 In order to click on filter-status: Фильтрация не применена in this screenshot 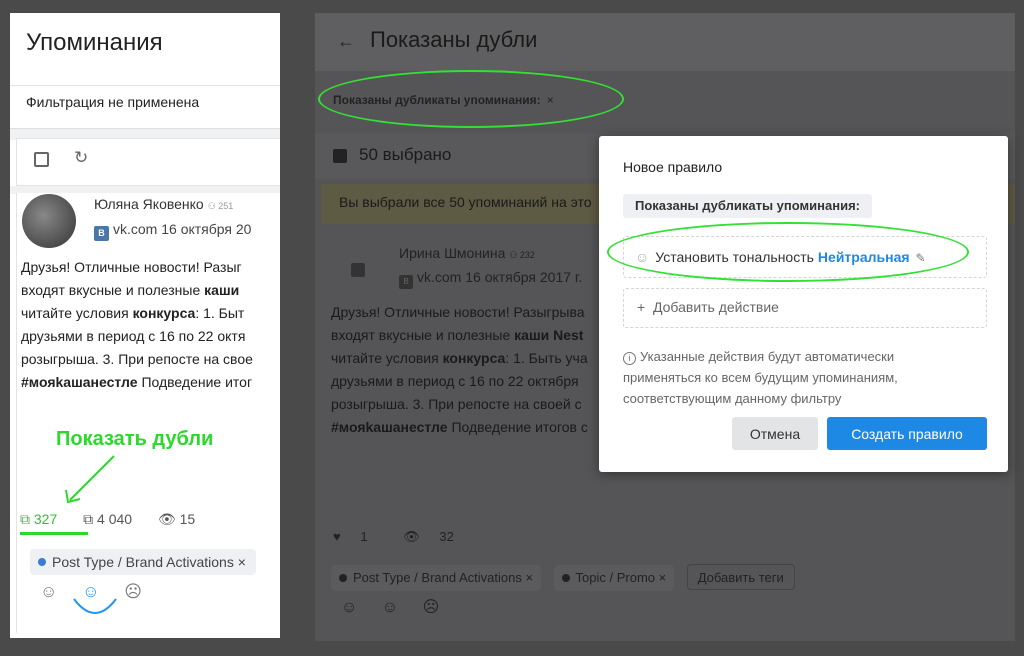, I will do `click(113, 102)`.